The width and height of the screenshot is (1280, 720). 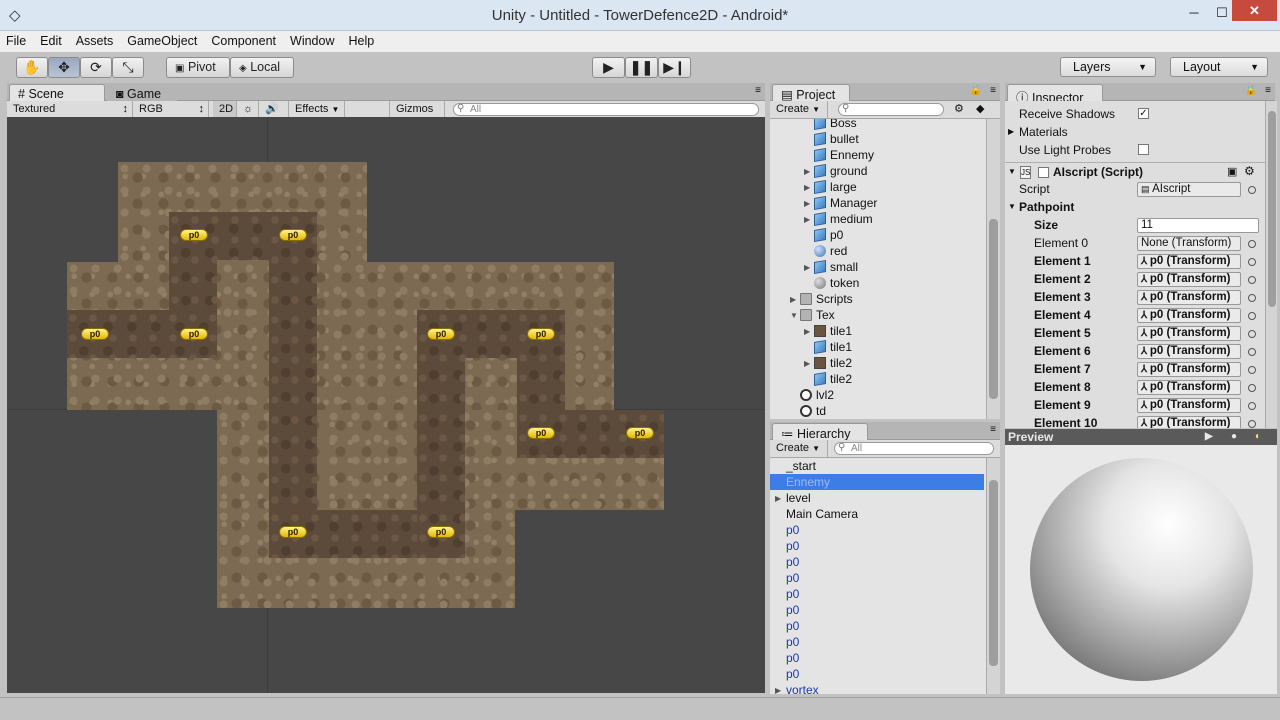 What do you see at coordinates (794, 315) in the screenshot?
I see `expand-arrow-icon: ▼` at bounding box center [794, 315].